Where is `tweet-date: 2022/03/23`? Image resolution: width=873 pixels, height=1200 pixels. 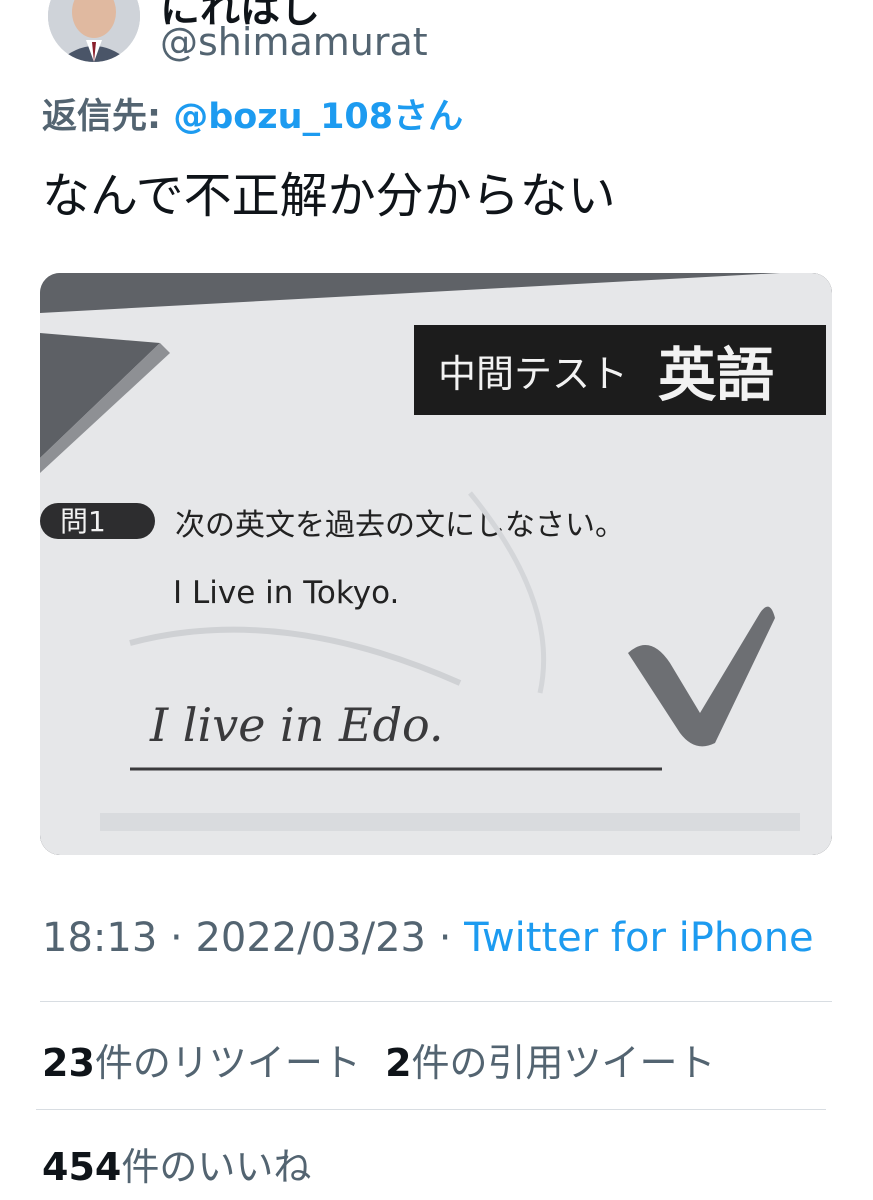
tweet-date: 2022/03/23 is located at coordinates (310, 938).